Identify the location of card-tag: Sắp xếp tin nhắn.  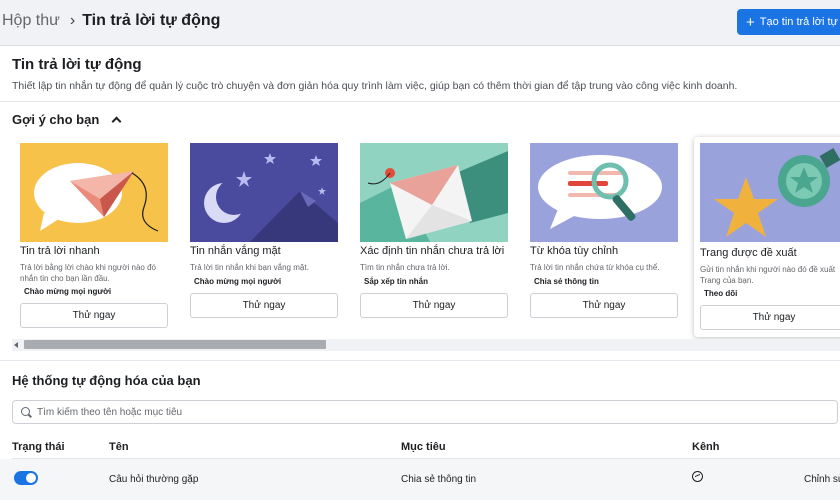
(396, 281).